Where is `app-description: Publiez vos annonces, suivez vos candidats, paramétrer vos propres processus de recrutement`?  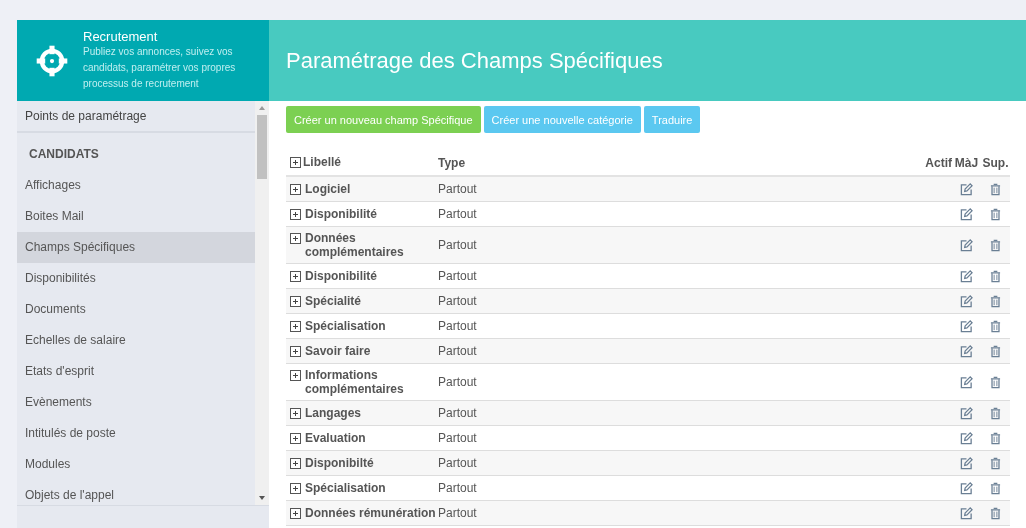
app-description: Publiez vos annonces, suivez vos candidats, paramétrer vos propres processus de recrutement is located at coordinates (160, 68).